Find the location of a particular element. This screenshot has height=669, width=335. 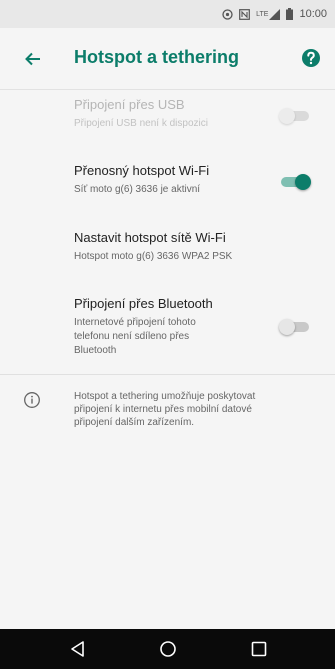

battery-icon is located at coordinates (290, 14).